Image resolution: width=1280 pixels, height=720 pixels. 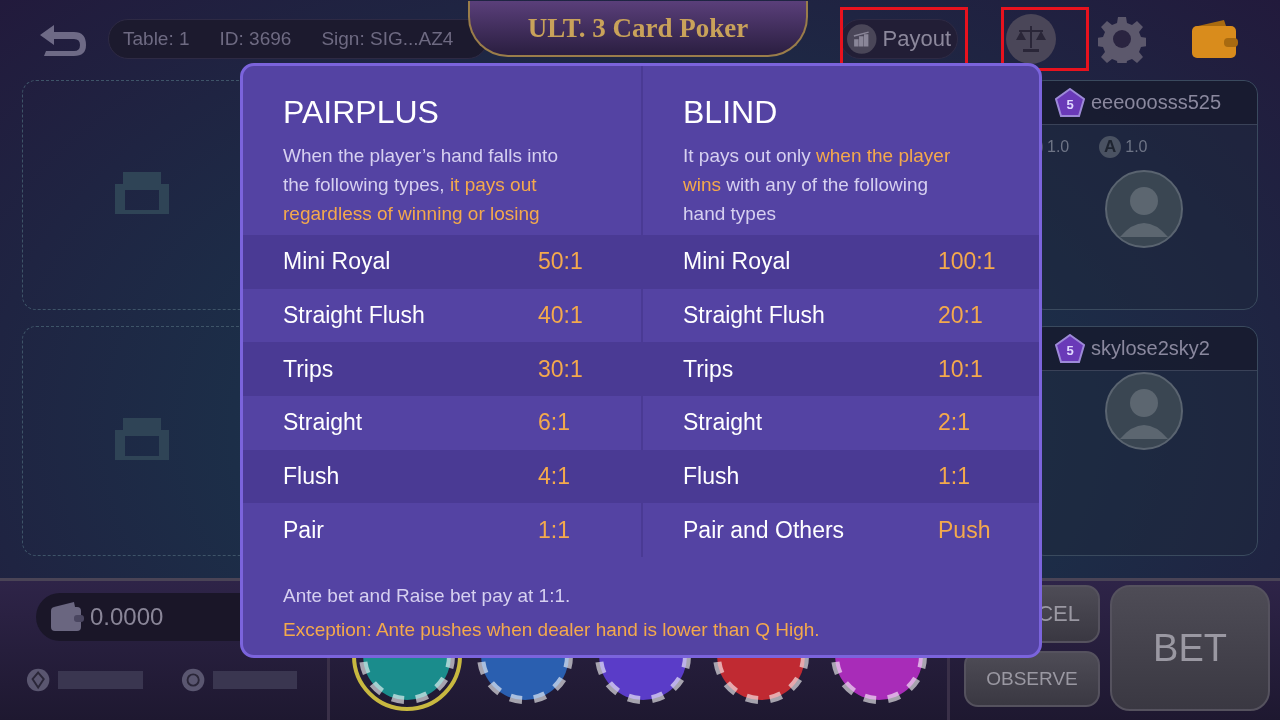 I want to click on section-description: When the player’s hand falls into the following types, it pays out regardless of winning or losing, so click(x=421, y=185).